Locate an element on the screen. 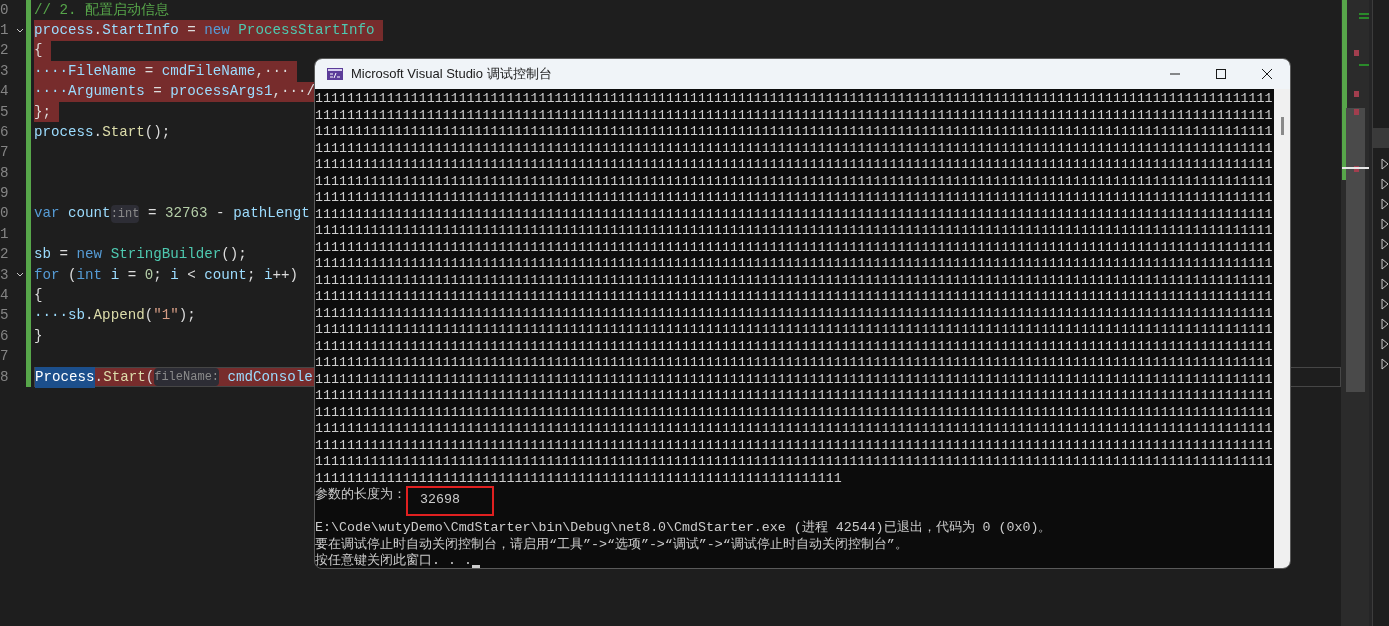  code-token: - is located at coordinates (220, 214).